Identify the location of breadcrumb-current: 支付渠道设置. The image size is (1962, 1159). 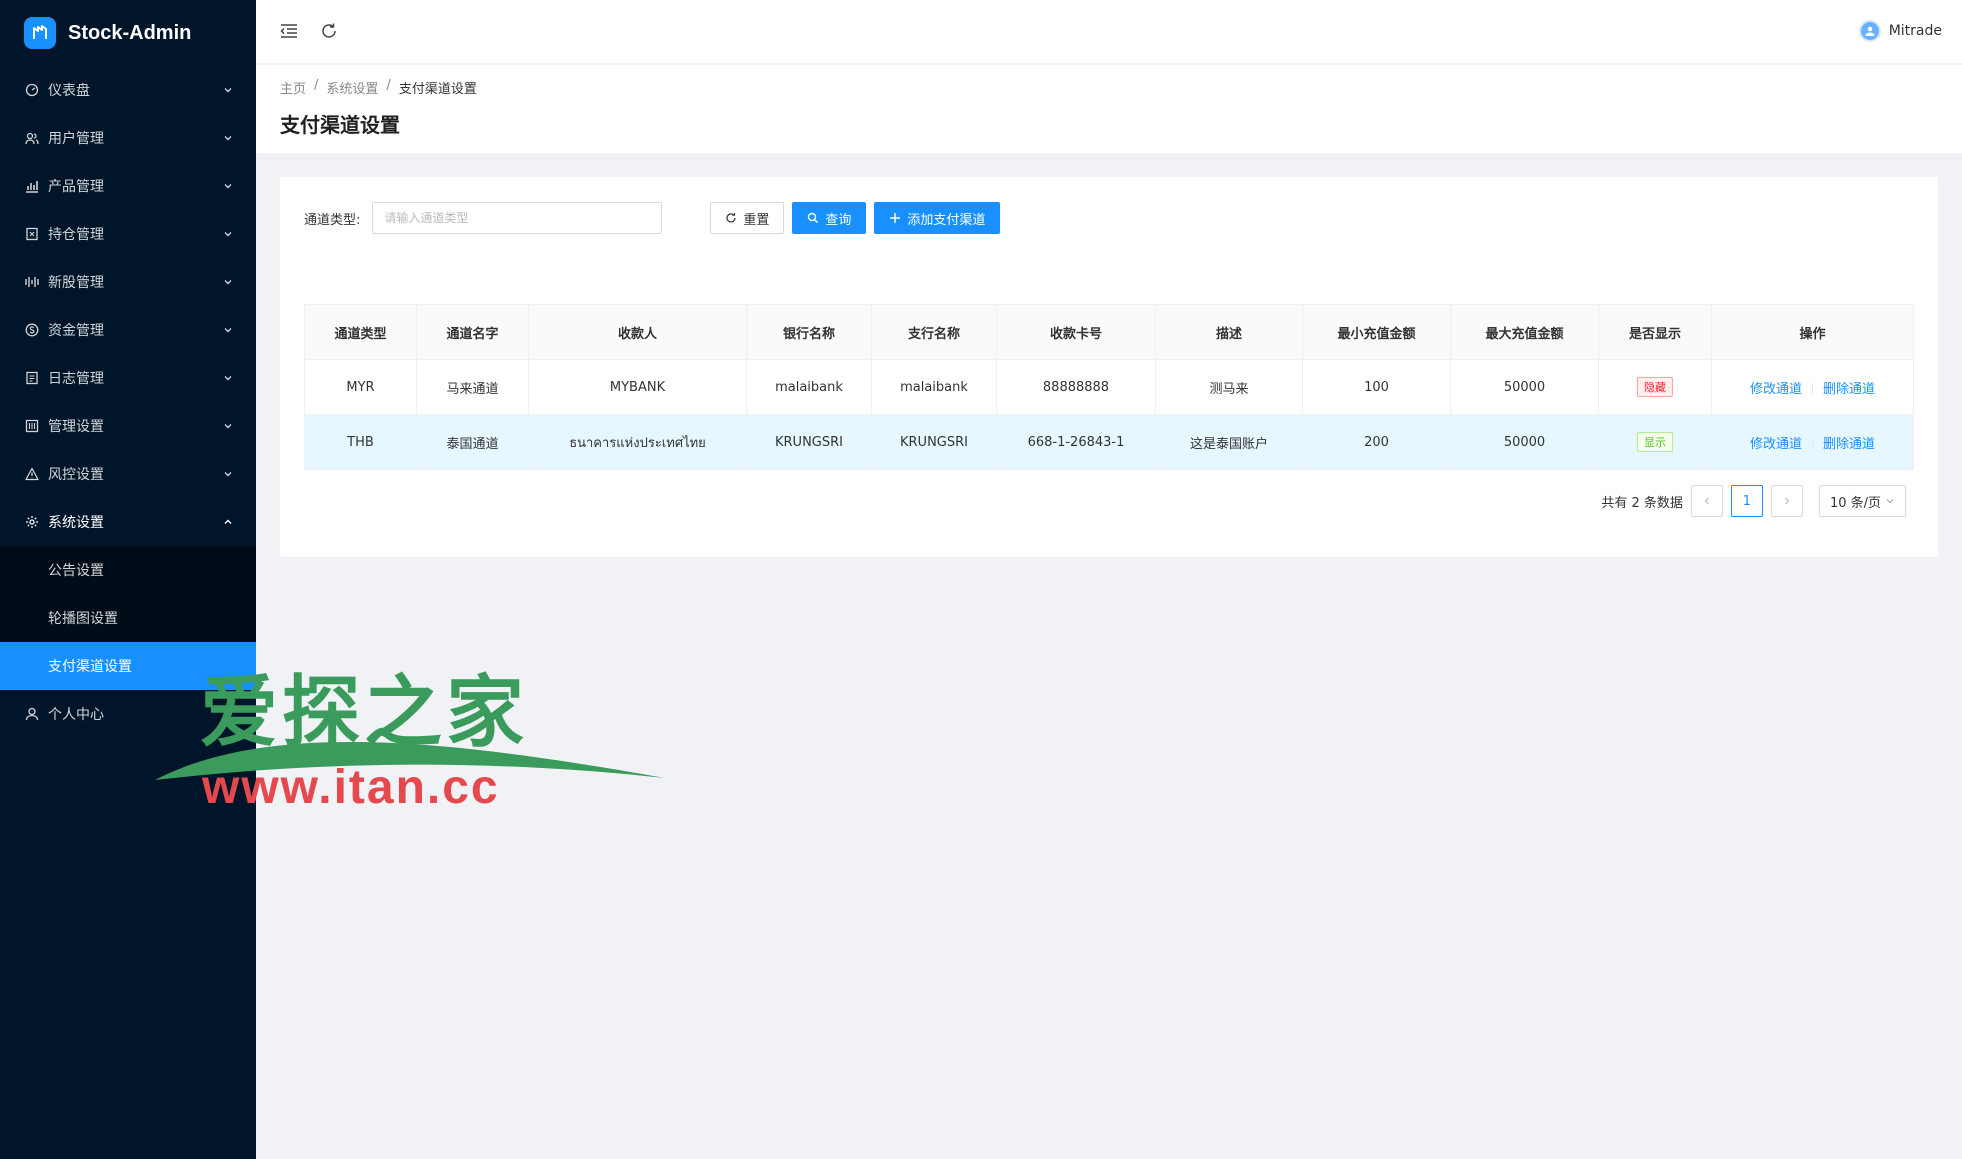
(437, 89).